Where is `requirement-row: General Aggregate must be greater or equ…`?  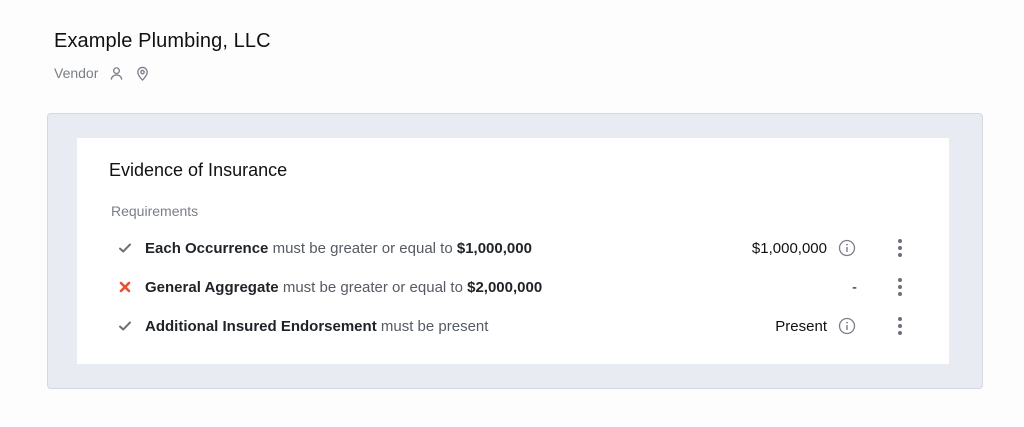 requirement-row: General Aggregate must be greater or equ… is located at coordinates (513, 287).